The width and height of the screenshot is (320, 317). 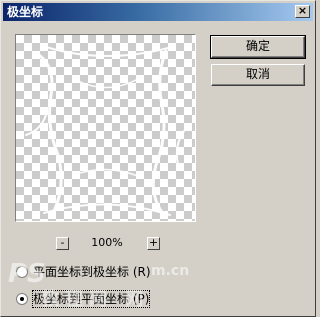 What do you see at coordinates (258, 75) in the screenshot?
I see `cancel-button: 取消` at bounding box center [258, 75].